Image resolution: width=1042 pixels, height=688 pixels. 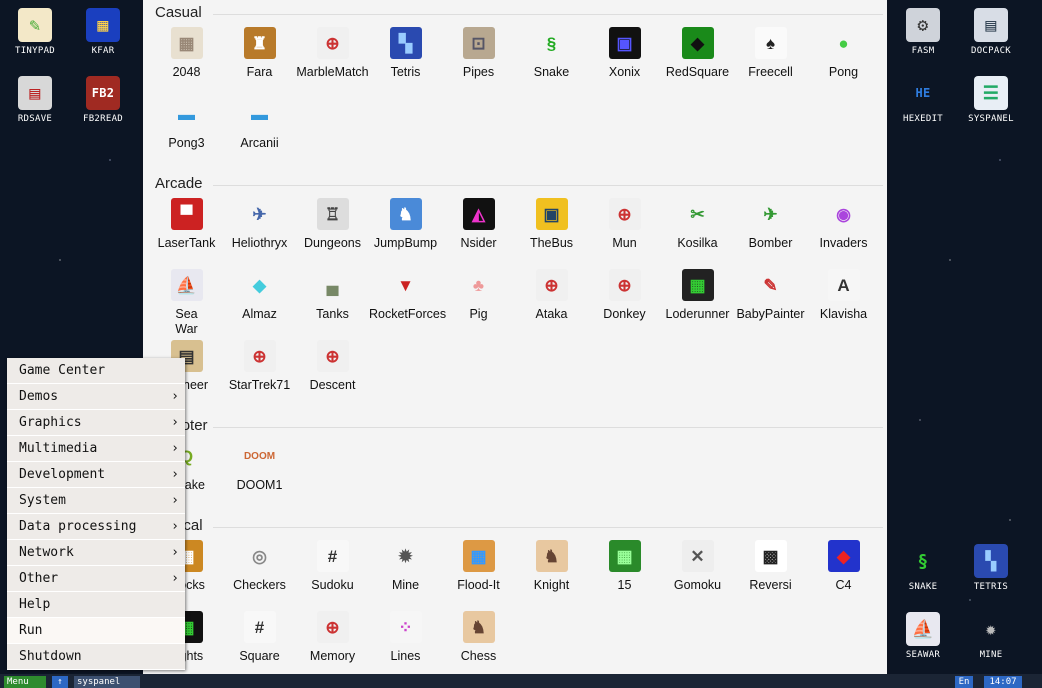 What do you see at coordinates (923, 568) in the screenshot?
I see `desktop-icon-snake: § SNAKE` at bounding box center [923, 568].